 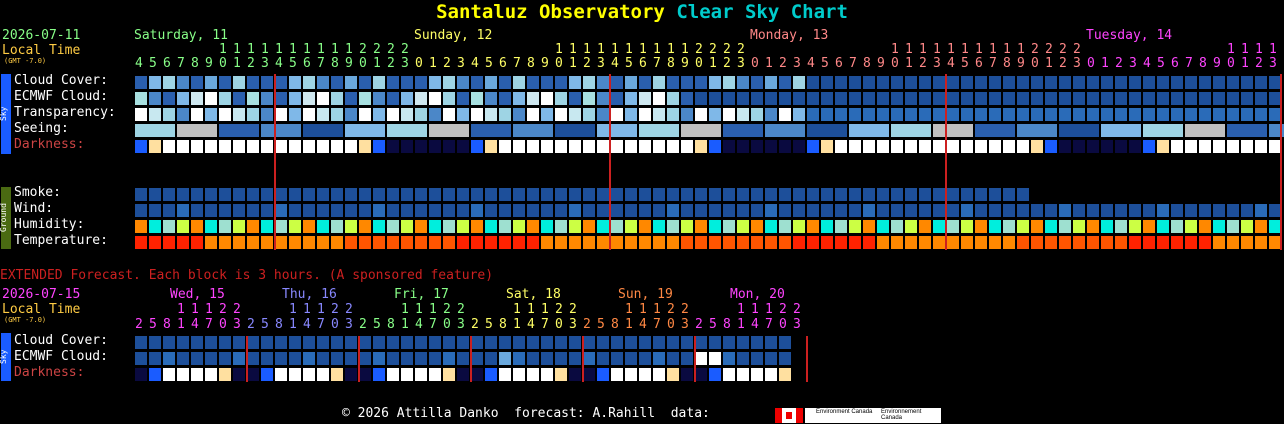 What do you see at coordinates (251, 324) in the screenshot?
I see `ext-hour-units-digit: 2` at bounding box center [251, 324].